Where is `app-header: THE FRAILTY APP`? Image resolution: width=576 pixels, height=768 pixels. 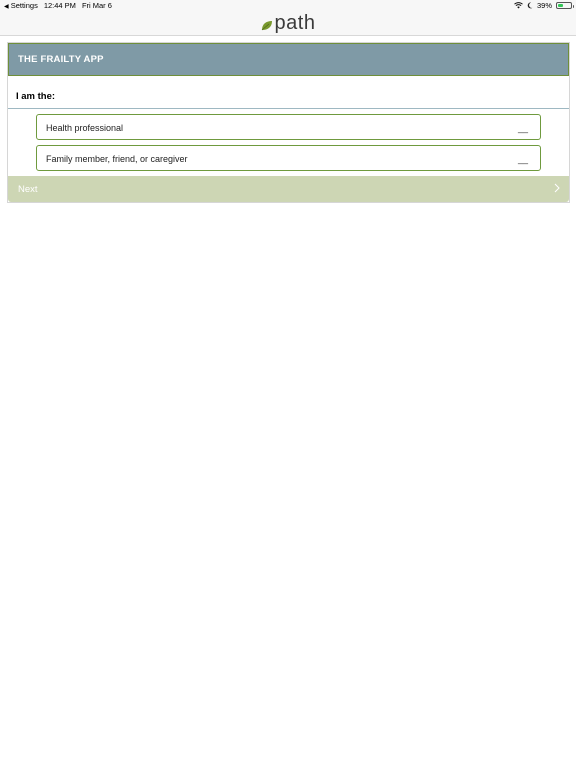 app-header: THE FRAILTY APP is located at coordinates (288, 59).